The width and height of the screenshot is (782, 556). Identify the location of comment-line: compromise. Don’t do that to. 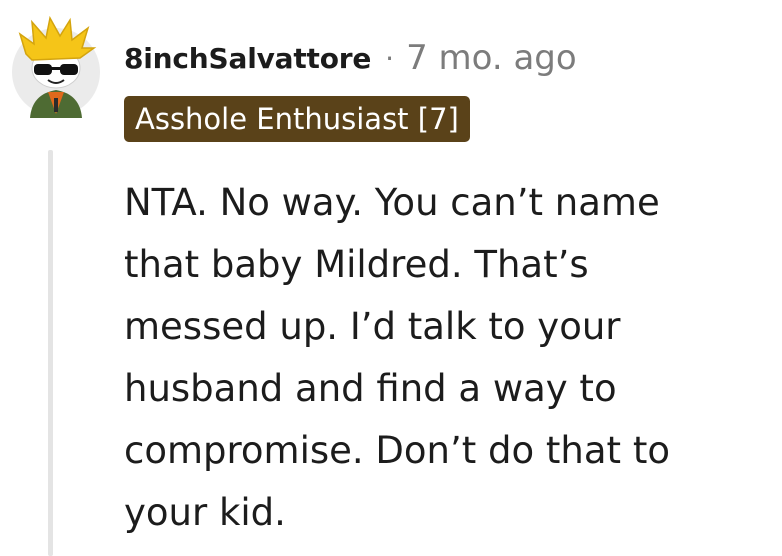
(397, 450).